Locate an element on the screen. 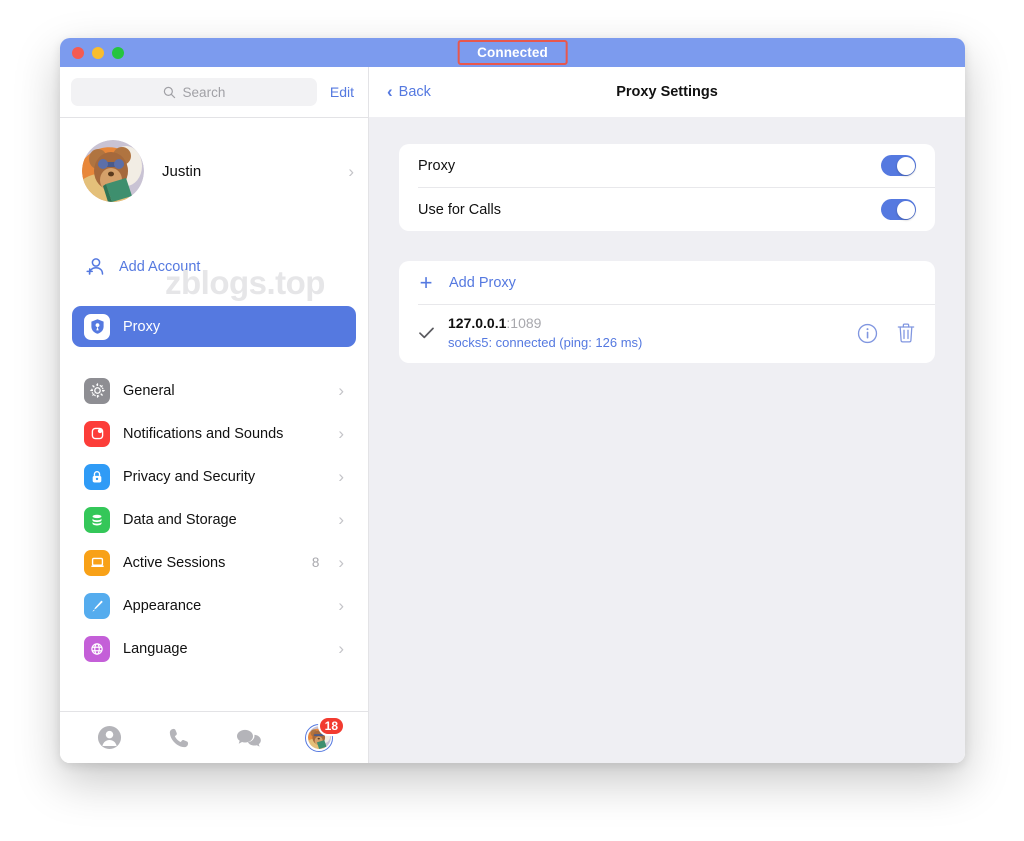  plus-icon: + is located at coordinates (426, 282).